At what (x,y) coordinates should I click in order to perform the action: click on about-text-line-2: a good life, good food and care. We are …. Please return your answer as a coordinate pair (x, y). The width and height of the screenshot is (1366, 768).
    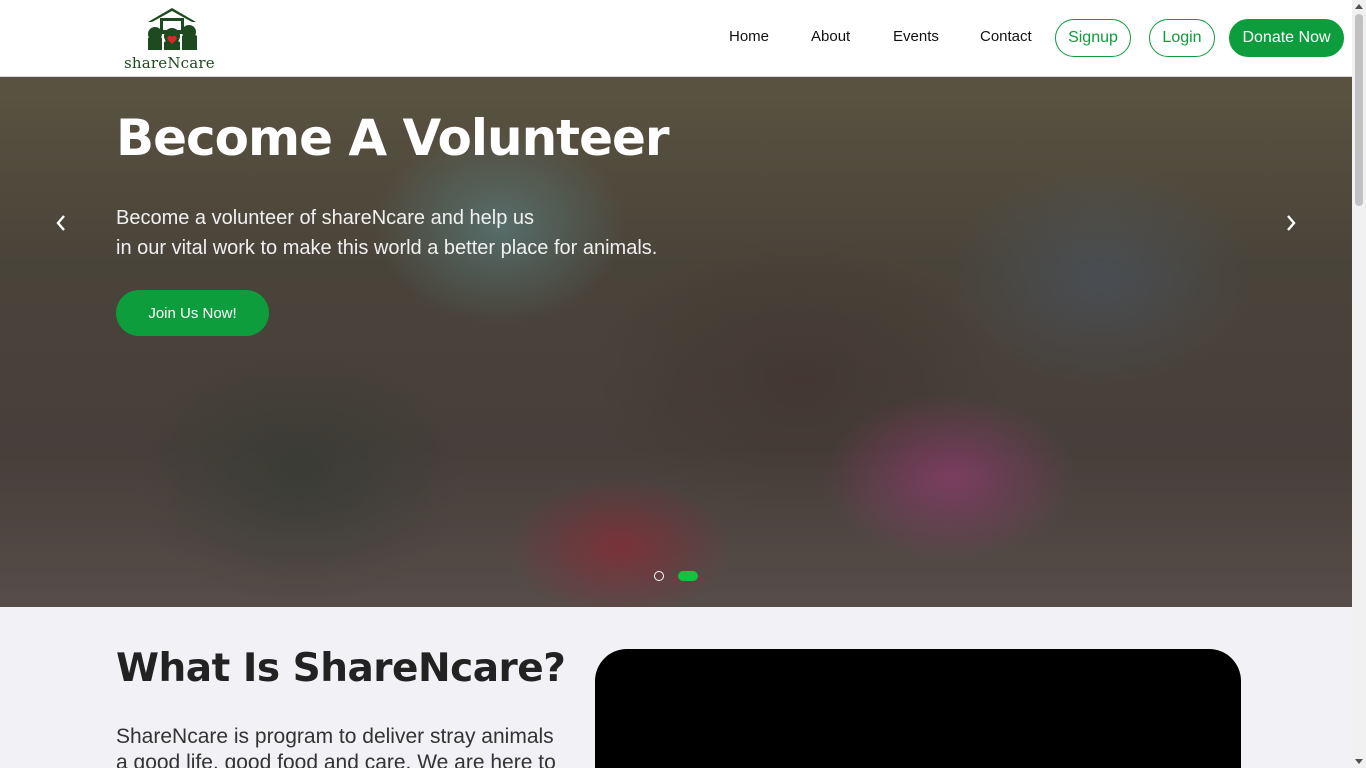
    Looking at the image, I should click on (336, 759).